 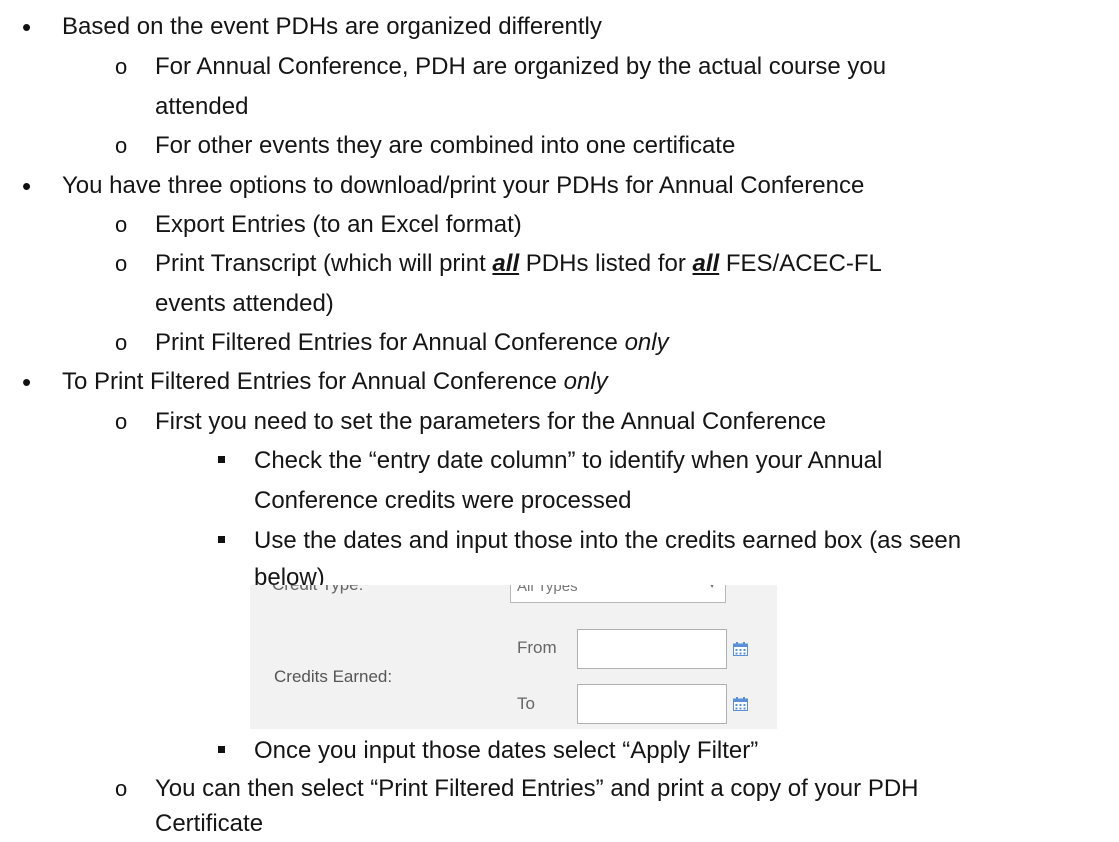 I want to click on text-run: PDHs listed for, so click(x=606, y=263).